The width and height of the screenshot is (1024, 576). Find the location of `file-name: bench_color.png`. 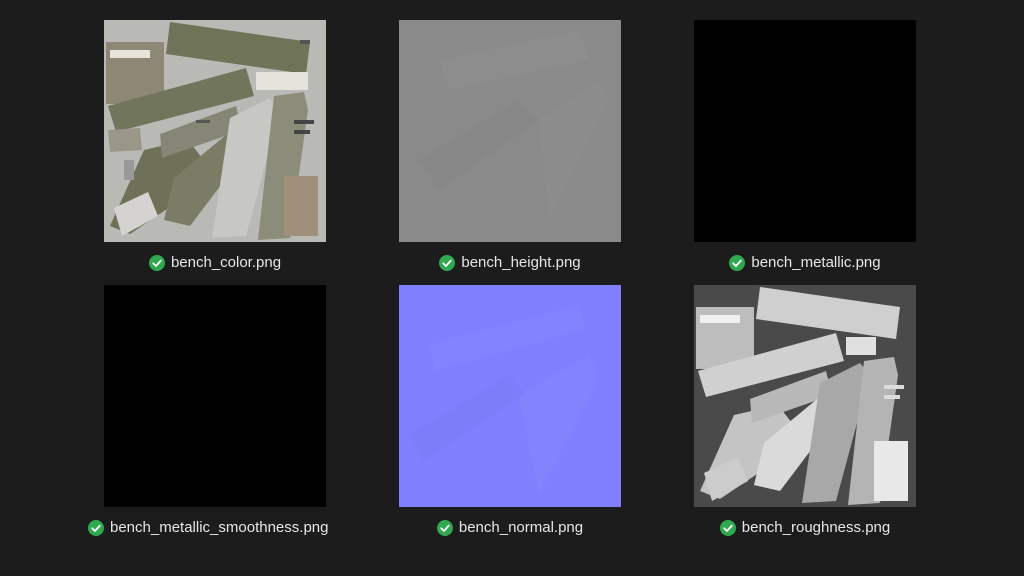

file-name: bench_color.png is located at coordinates (226, 262).